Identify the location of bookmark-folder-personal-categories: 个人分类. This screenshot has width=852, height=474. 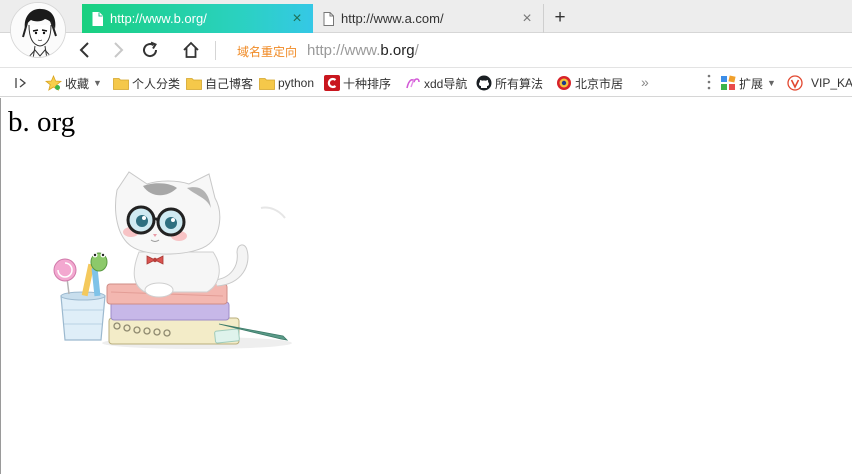
(146, 83).